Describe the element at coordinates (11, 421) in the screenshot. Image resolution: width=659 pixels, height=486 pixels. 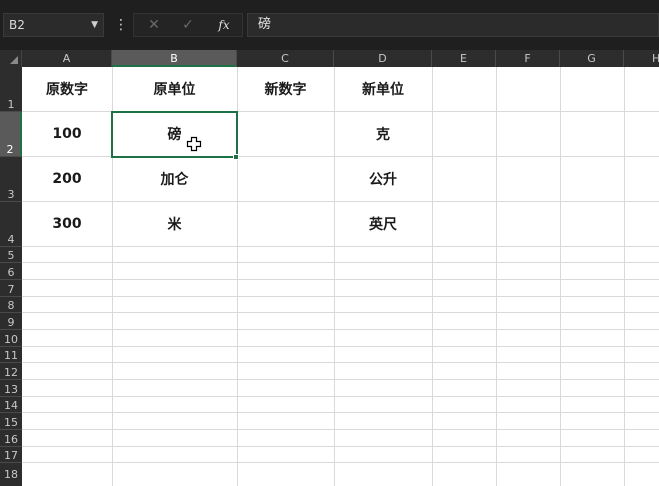
I see `row-header-15: 15` at that location.